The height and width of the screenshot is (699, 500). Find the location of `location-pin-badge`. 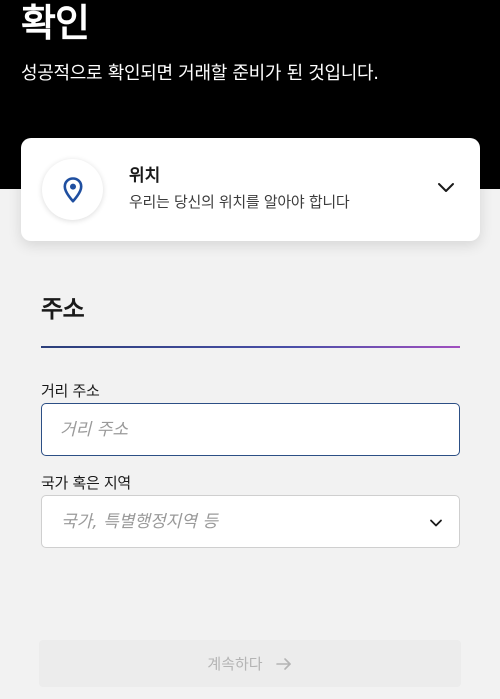

location-pin-badge is located at coordinates (72, 189).